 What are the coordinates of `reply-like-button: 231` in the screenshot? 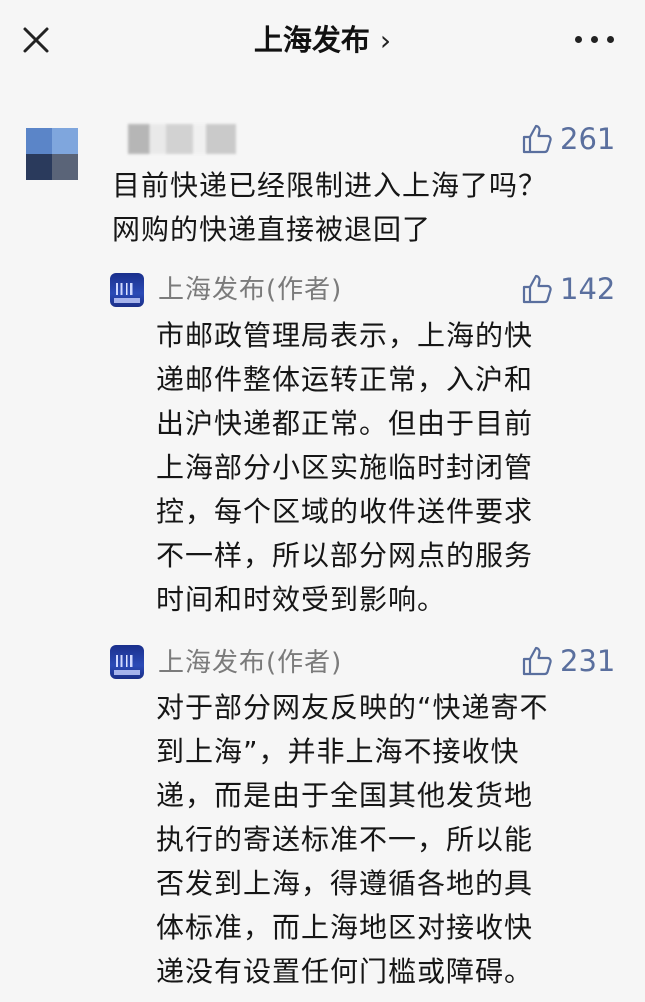 It's located at (567, 661).